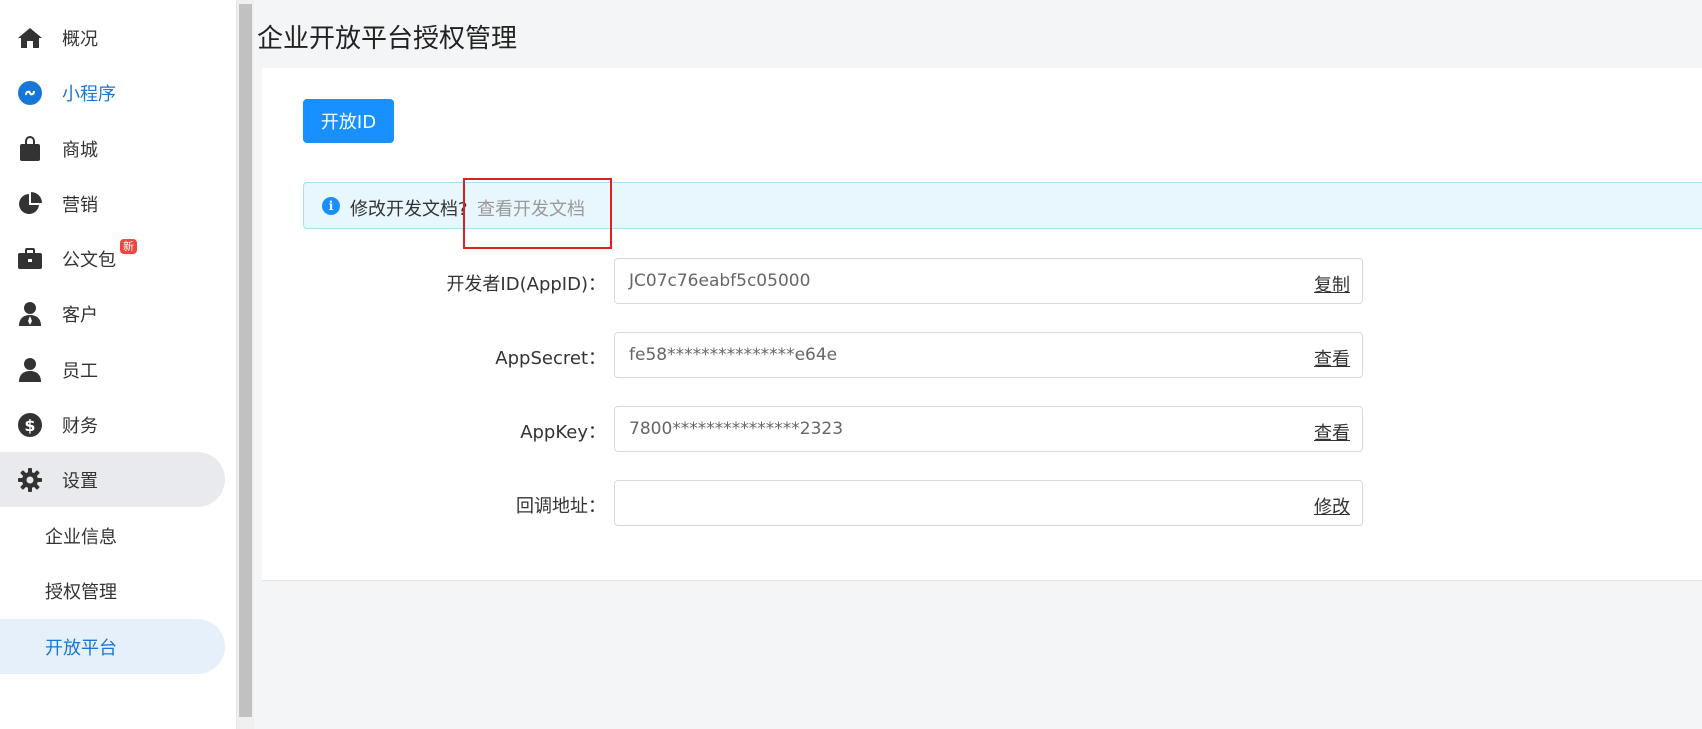  Describe the element at coordinates (733, 355) in the screenshot. I see `appsecret-value: fe58***************e64e` at that location.